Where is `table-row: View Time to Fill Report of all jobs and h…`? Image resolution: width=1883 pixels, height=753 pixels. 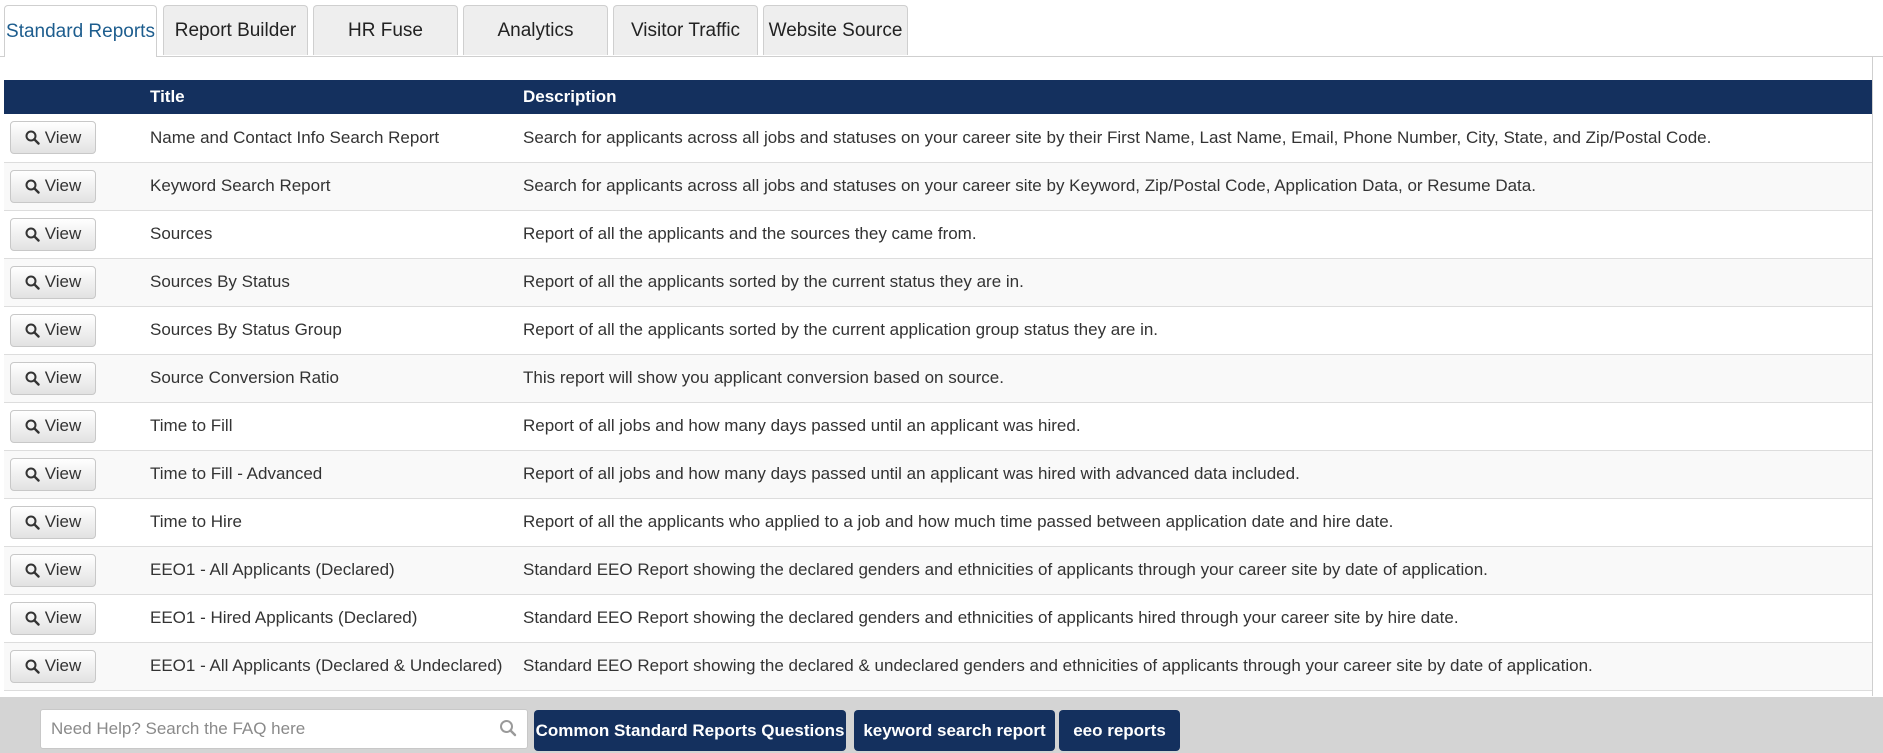 table-row: View Time to Fill Report of all jobs and h… is located at coordinates (938, 426).